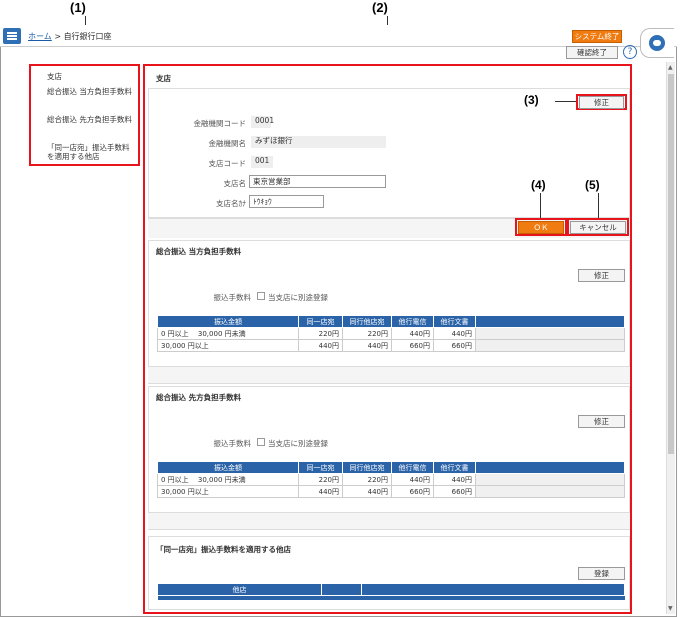 Image resolution: width=681 pixels, height=617 pixels. What do you see at coordinates (601, 102) in the screenshot?
I see `branch-edit-button: 修正` at bounding box center [601, 102].